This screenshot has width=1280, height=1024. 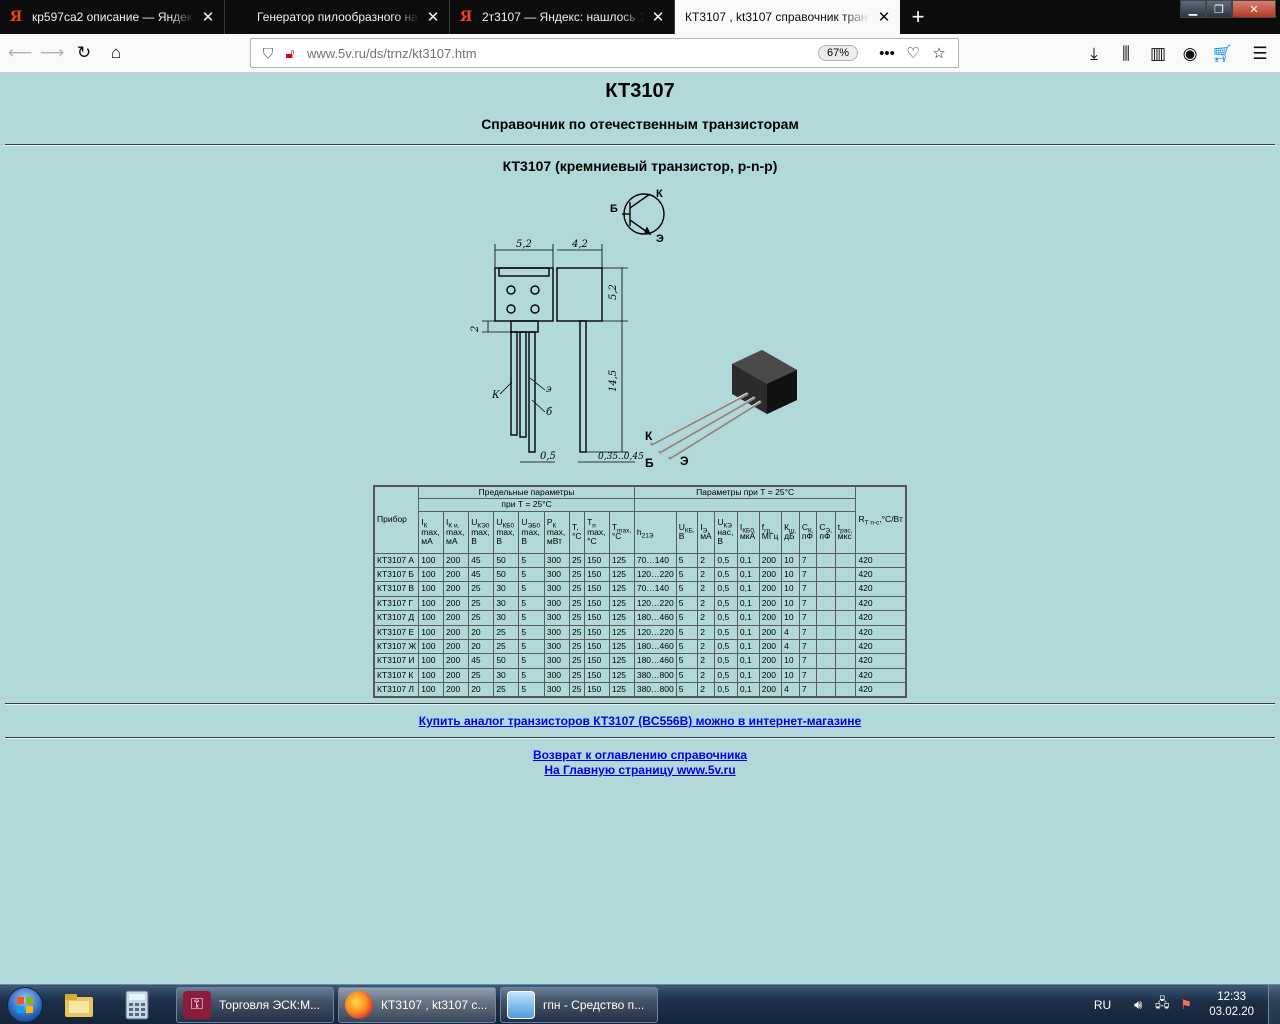 What do you see at coordinates (557, 675) in the screenshot?
I see `table-cell: 300` at bounding box center [557, 675].